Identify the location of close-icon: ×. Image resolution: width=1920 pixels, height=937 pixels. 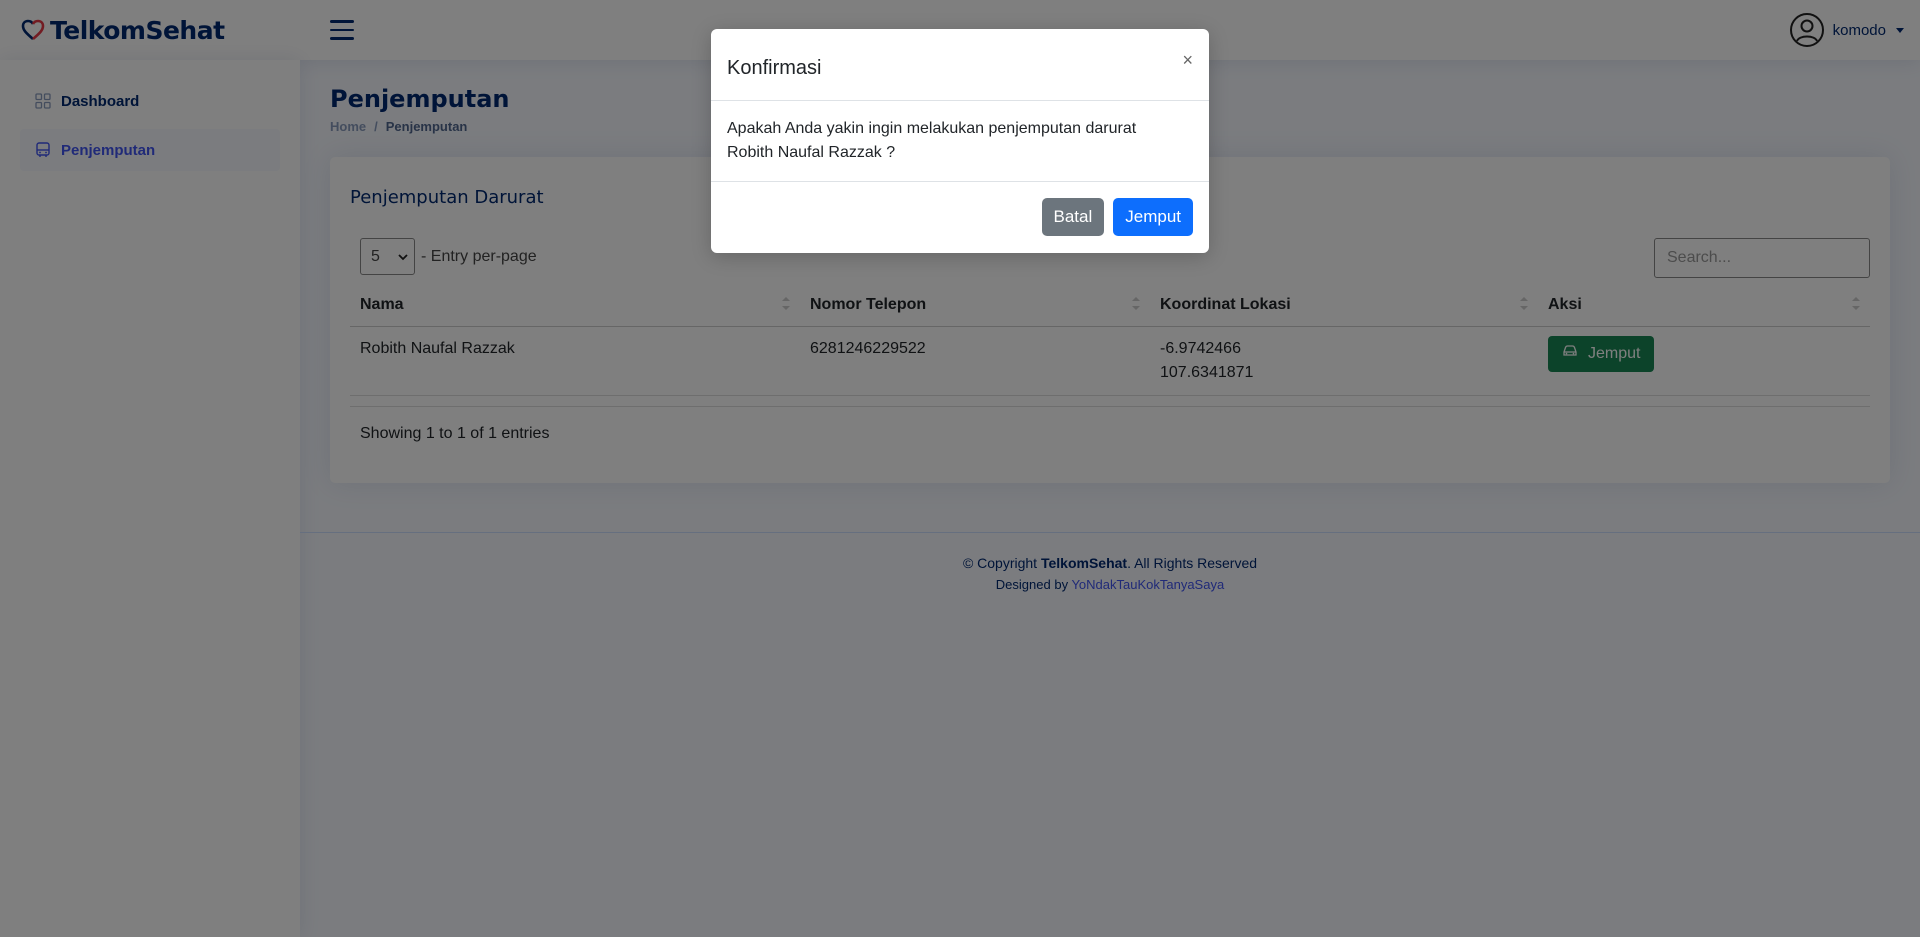
(1187, 60).